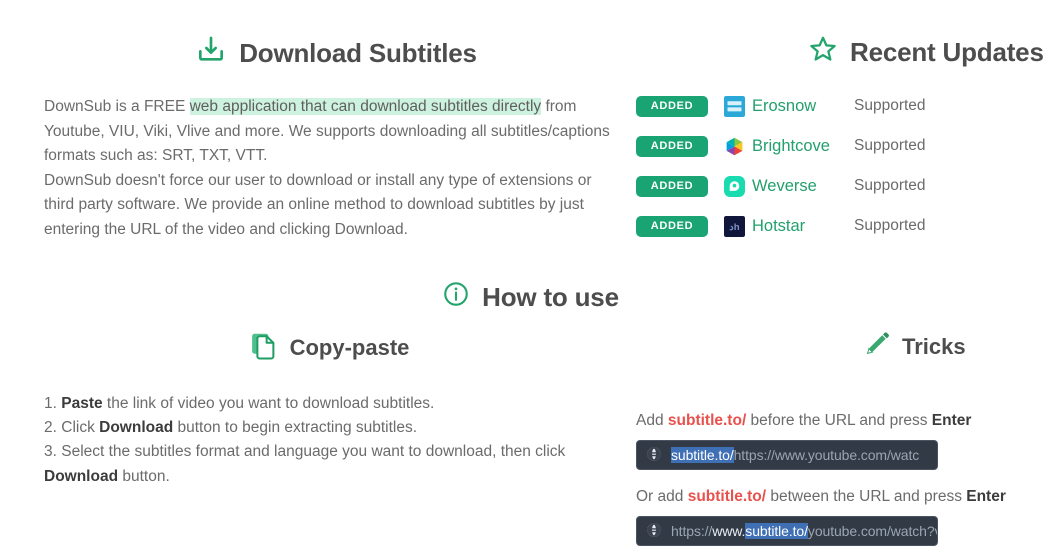 This screenshot has height=546, width=1061. I want to click on service-name: Weverse, so click(784, 185).